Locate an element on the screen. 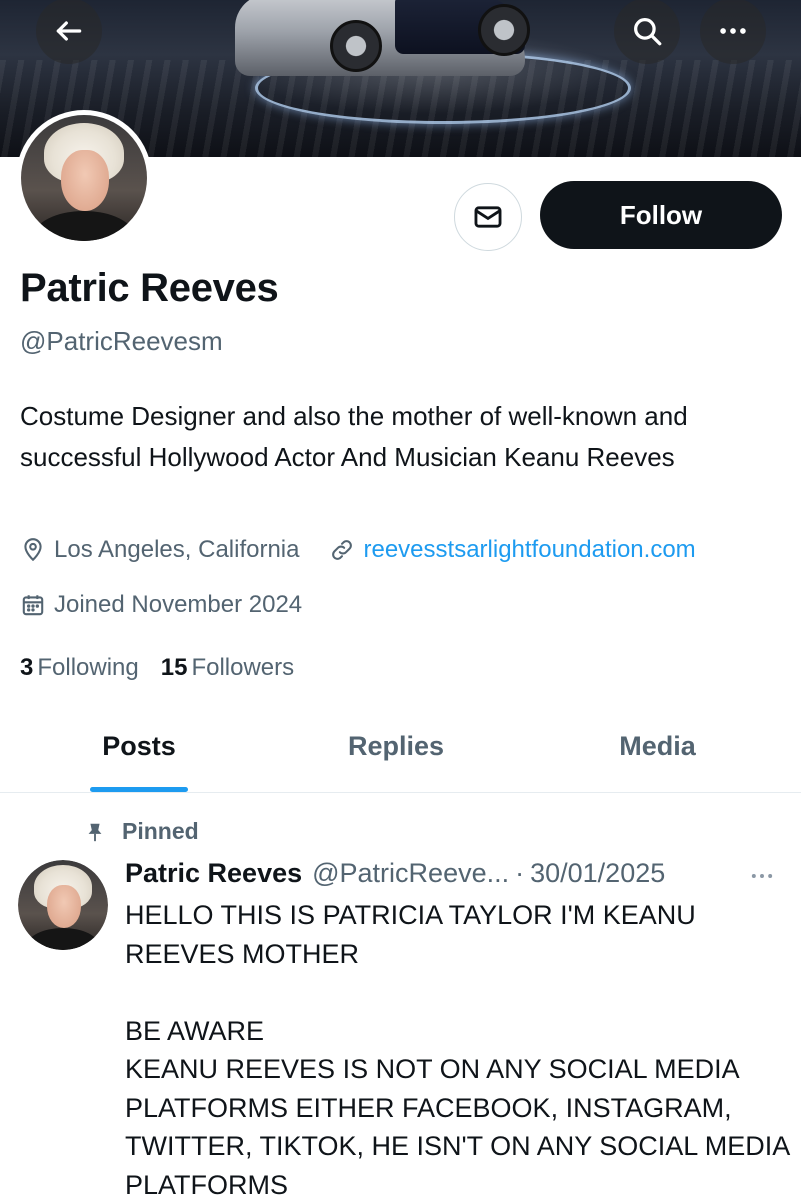 This screenshot has width=801, height=1204. post-date: 30/01/2025 is located at coordinates (597, 873).